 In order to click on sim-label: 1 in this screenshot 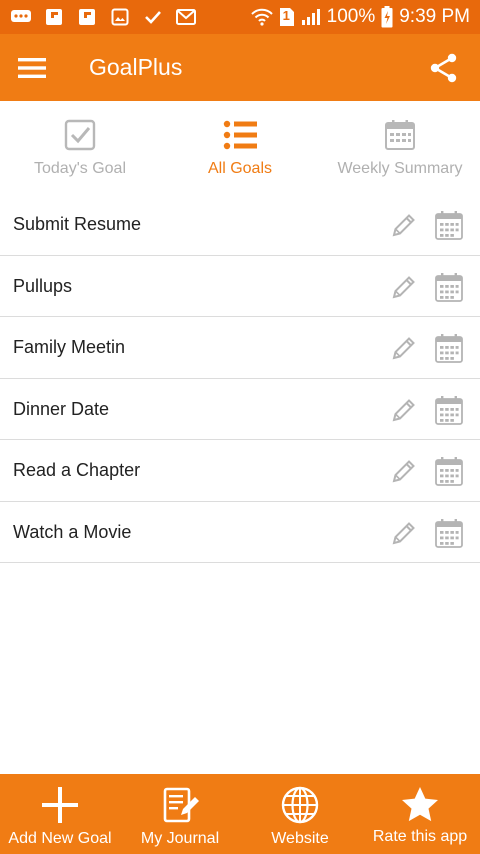, I will do `click(286, 15)`.